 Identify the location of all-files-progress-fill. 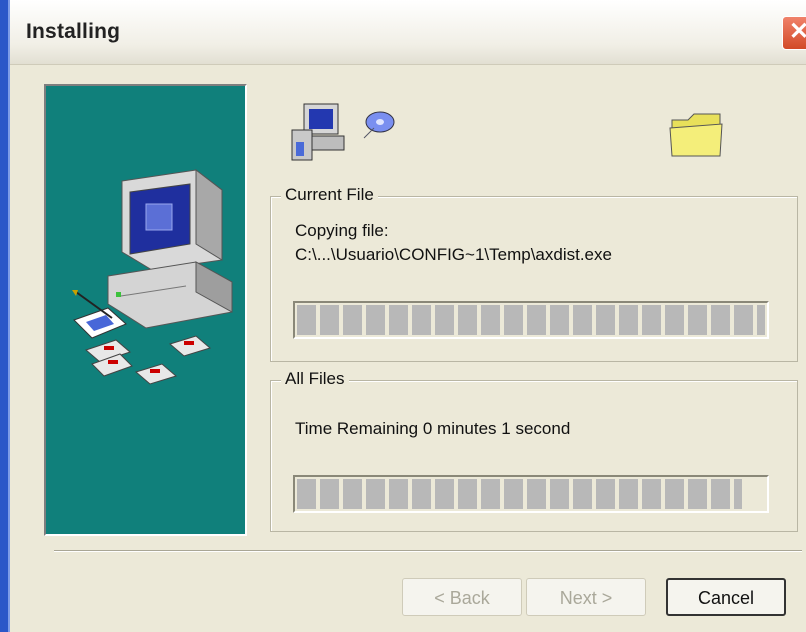
(519, 494).